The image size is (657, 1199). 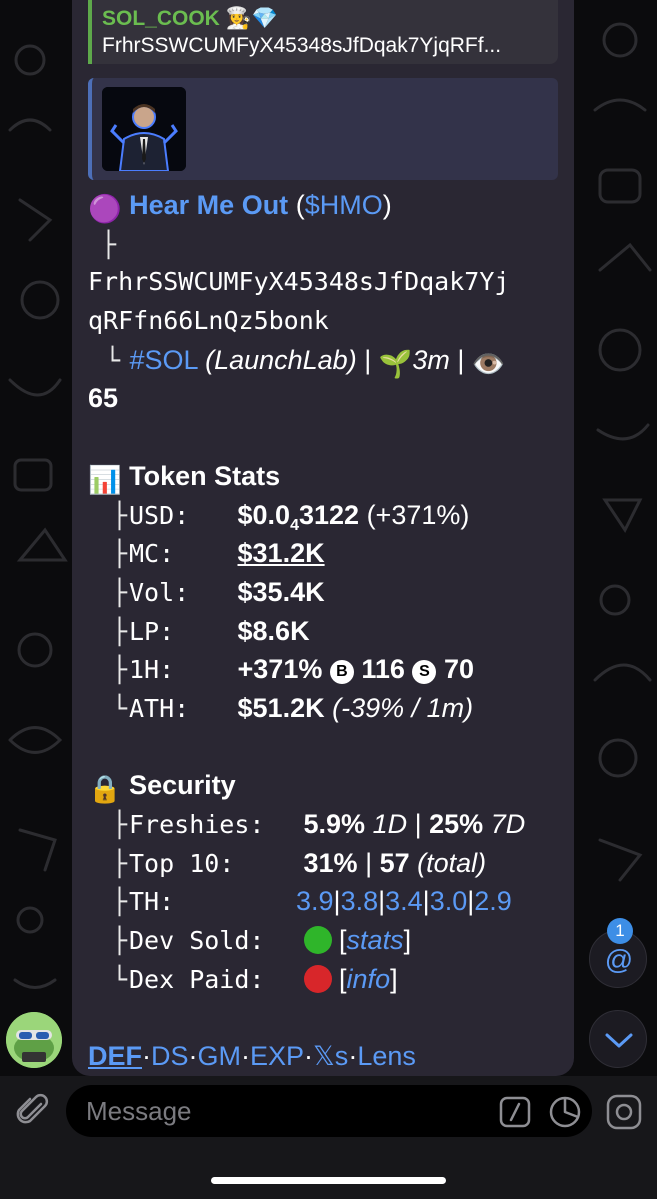 I want to click on one-hour-change: +371%, so click(x=280, y=669).